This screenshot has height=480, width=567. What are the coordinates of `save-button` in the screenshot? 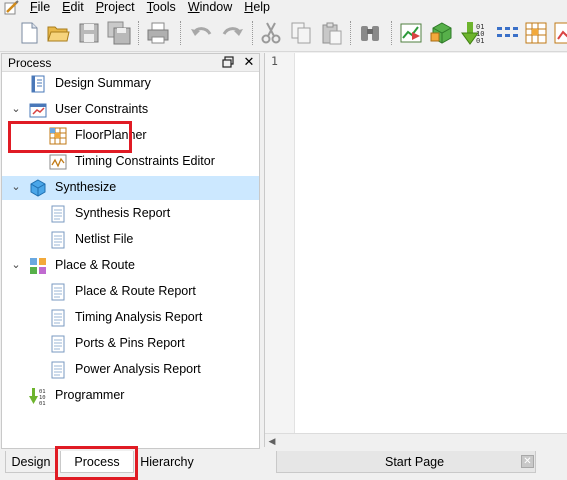 It's located at (89, 33).